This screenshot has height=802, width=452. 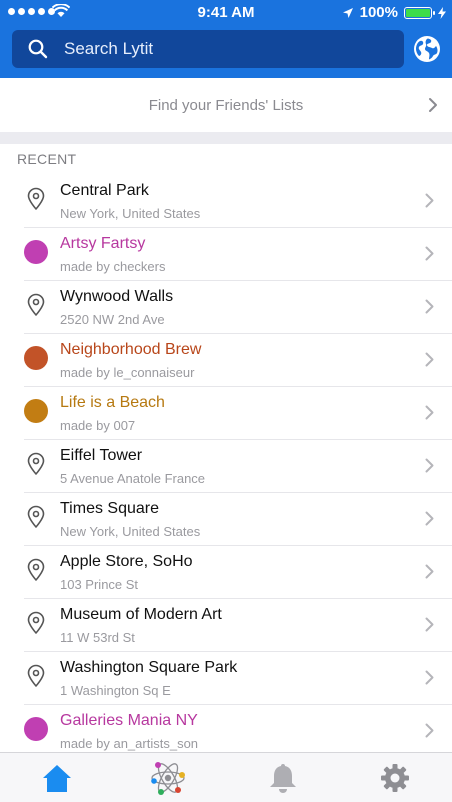 I want to click on list-item-subtitle: 2520 NW 2nd Ave, so click(x=112, y=319).